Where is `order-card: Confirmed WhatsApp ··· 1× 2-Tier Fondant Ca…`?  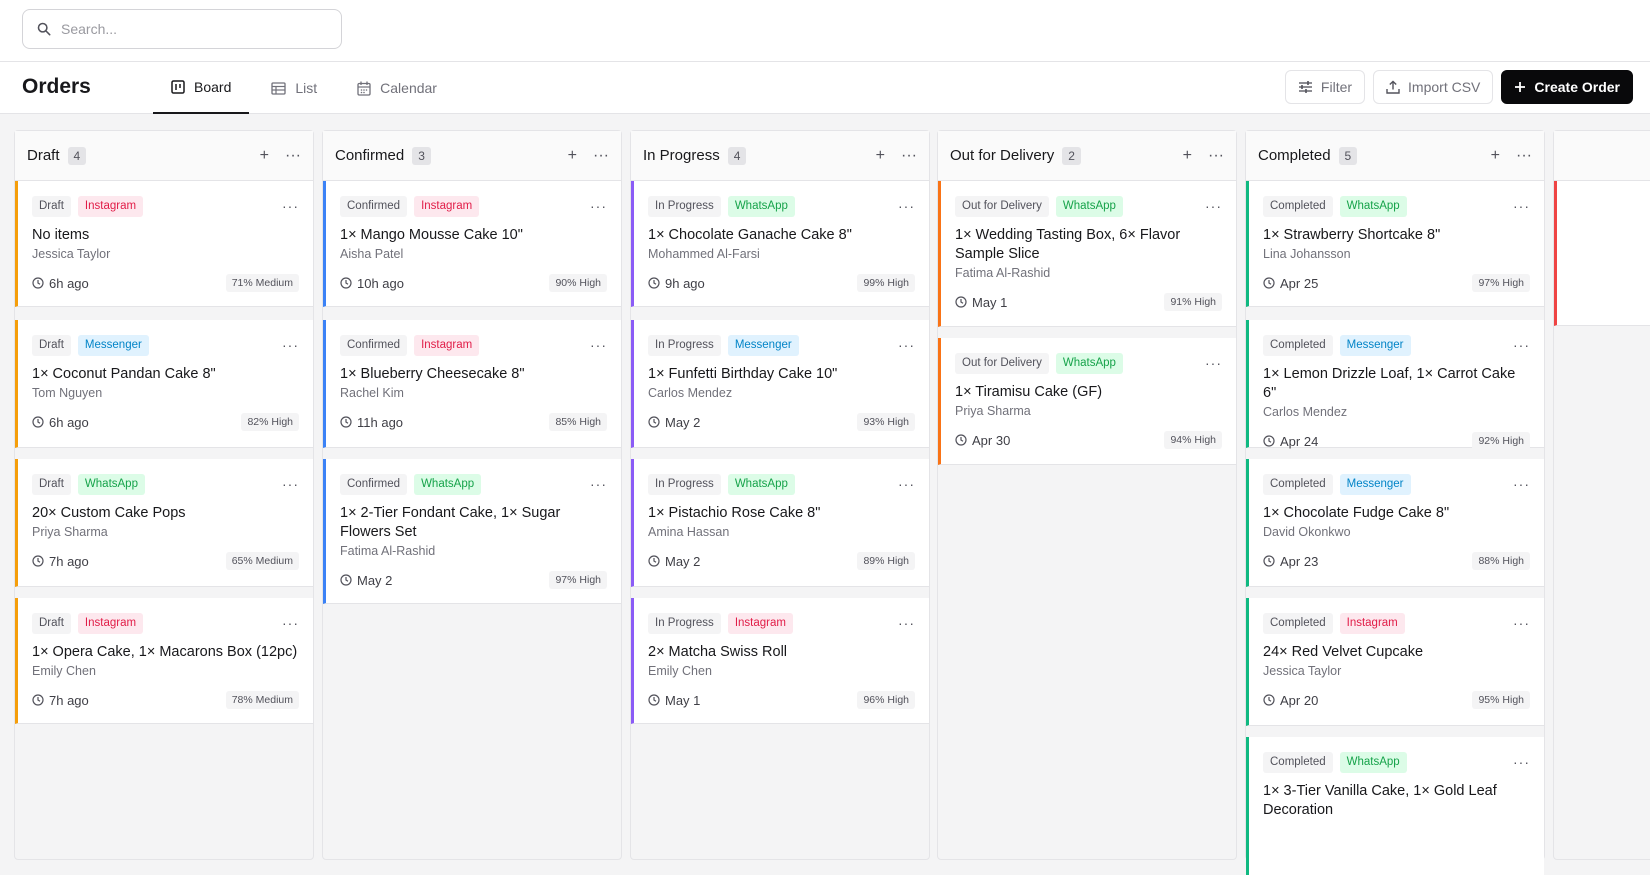 order-card: Confirmed WhatsApp ··· 1× 2-Tier Fondant Ca… is located at coordinates (472, 531).